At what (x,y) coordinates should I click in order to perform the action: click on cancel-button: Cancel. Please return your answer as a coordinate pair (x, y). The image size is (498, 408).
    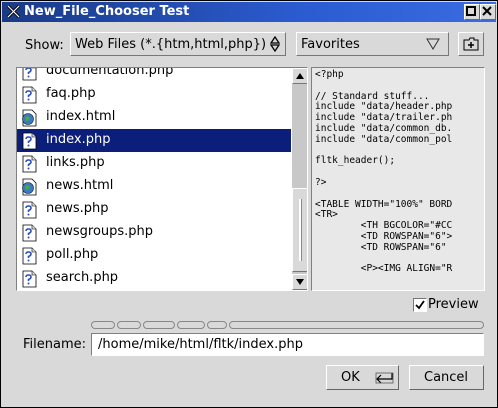
    Looking at the image, I should click on (446, 377).